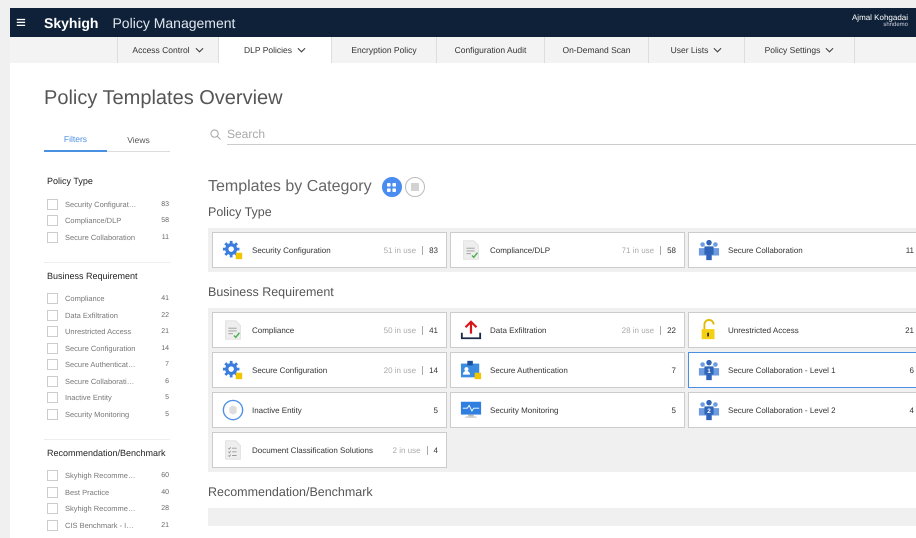  What do you see at coordinates (567, 410) in the screenshot?
I see `template-card: Security Monitoring 5` at bounding box center [567, 410].